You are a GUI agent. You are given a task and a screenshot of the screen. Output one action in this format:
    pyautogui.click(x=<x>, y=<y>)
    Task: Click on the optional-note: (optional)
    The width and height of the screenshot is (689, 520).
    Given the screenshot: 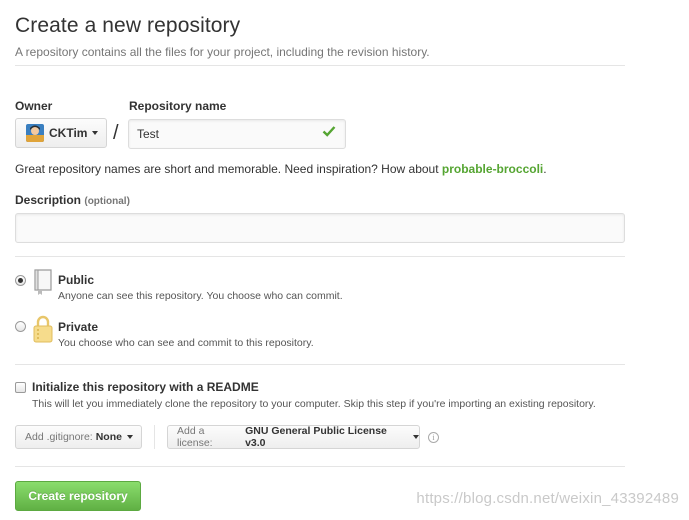 What is the action you would take?
    pyautogui.click(x=107, y=201)
    